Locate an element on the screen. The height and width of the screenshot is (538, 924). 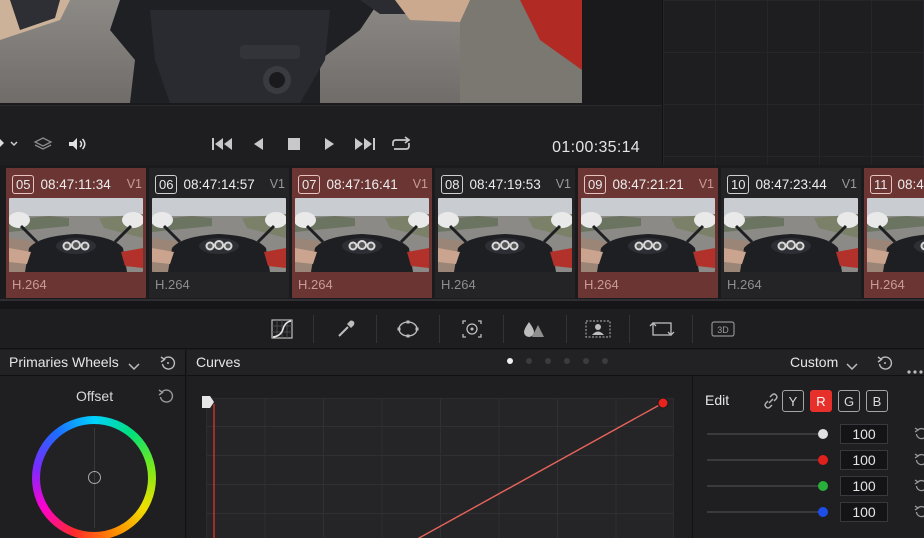
blur-icon is located at coordinates (534, 329).